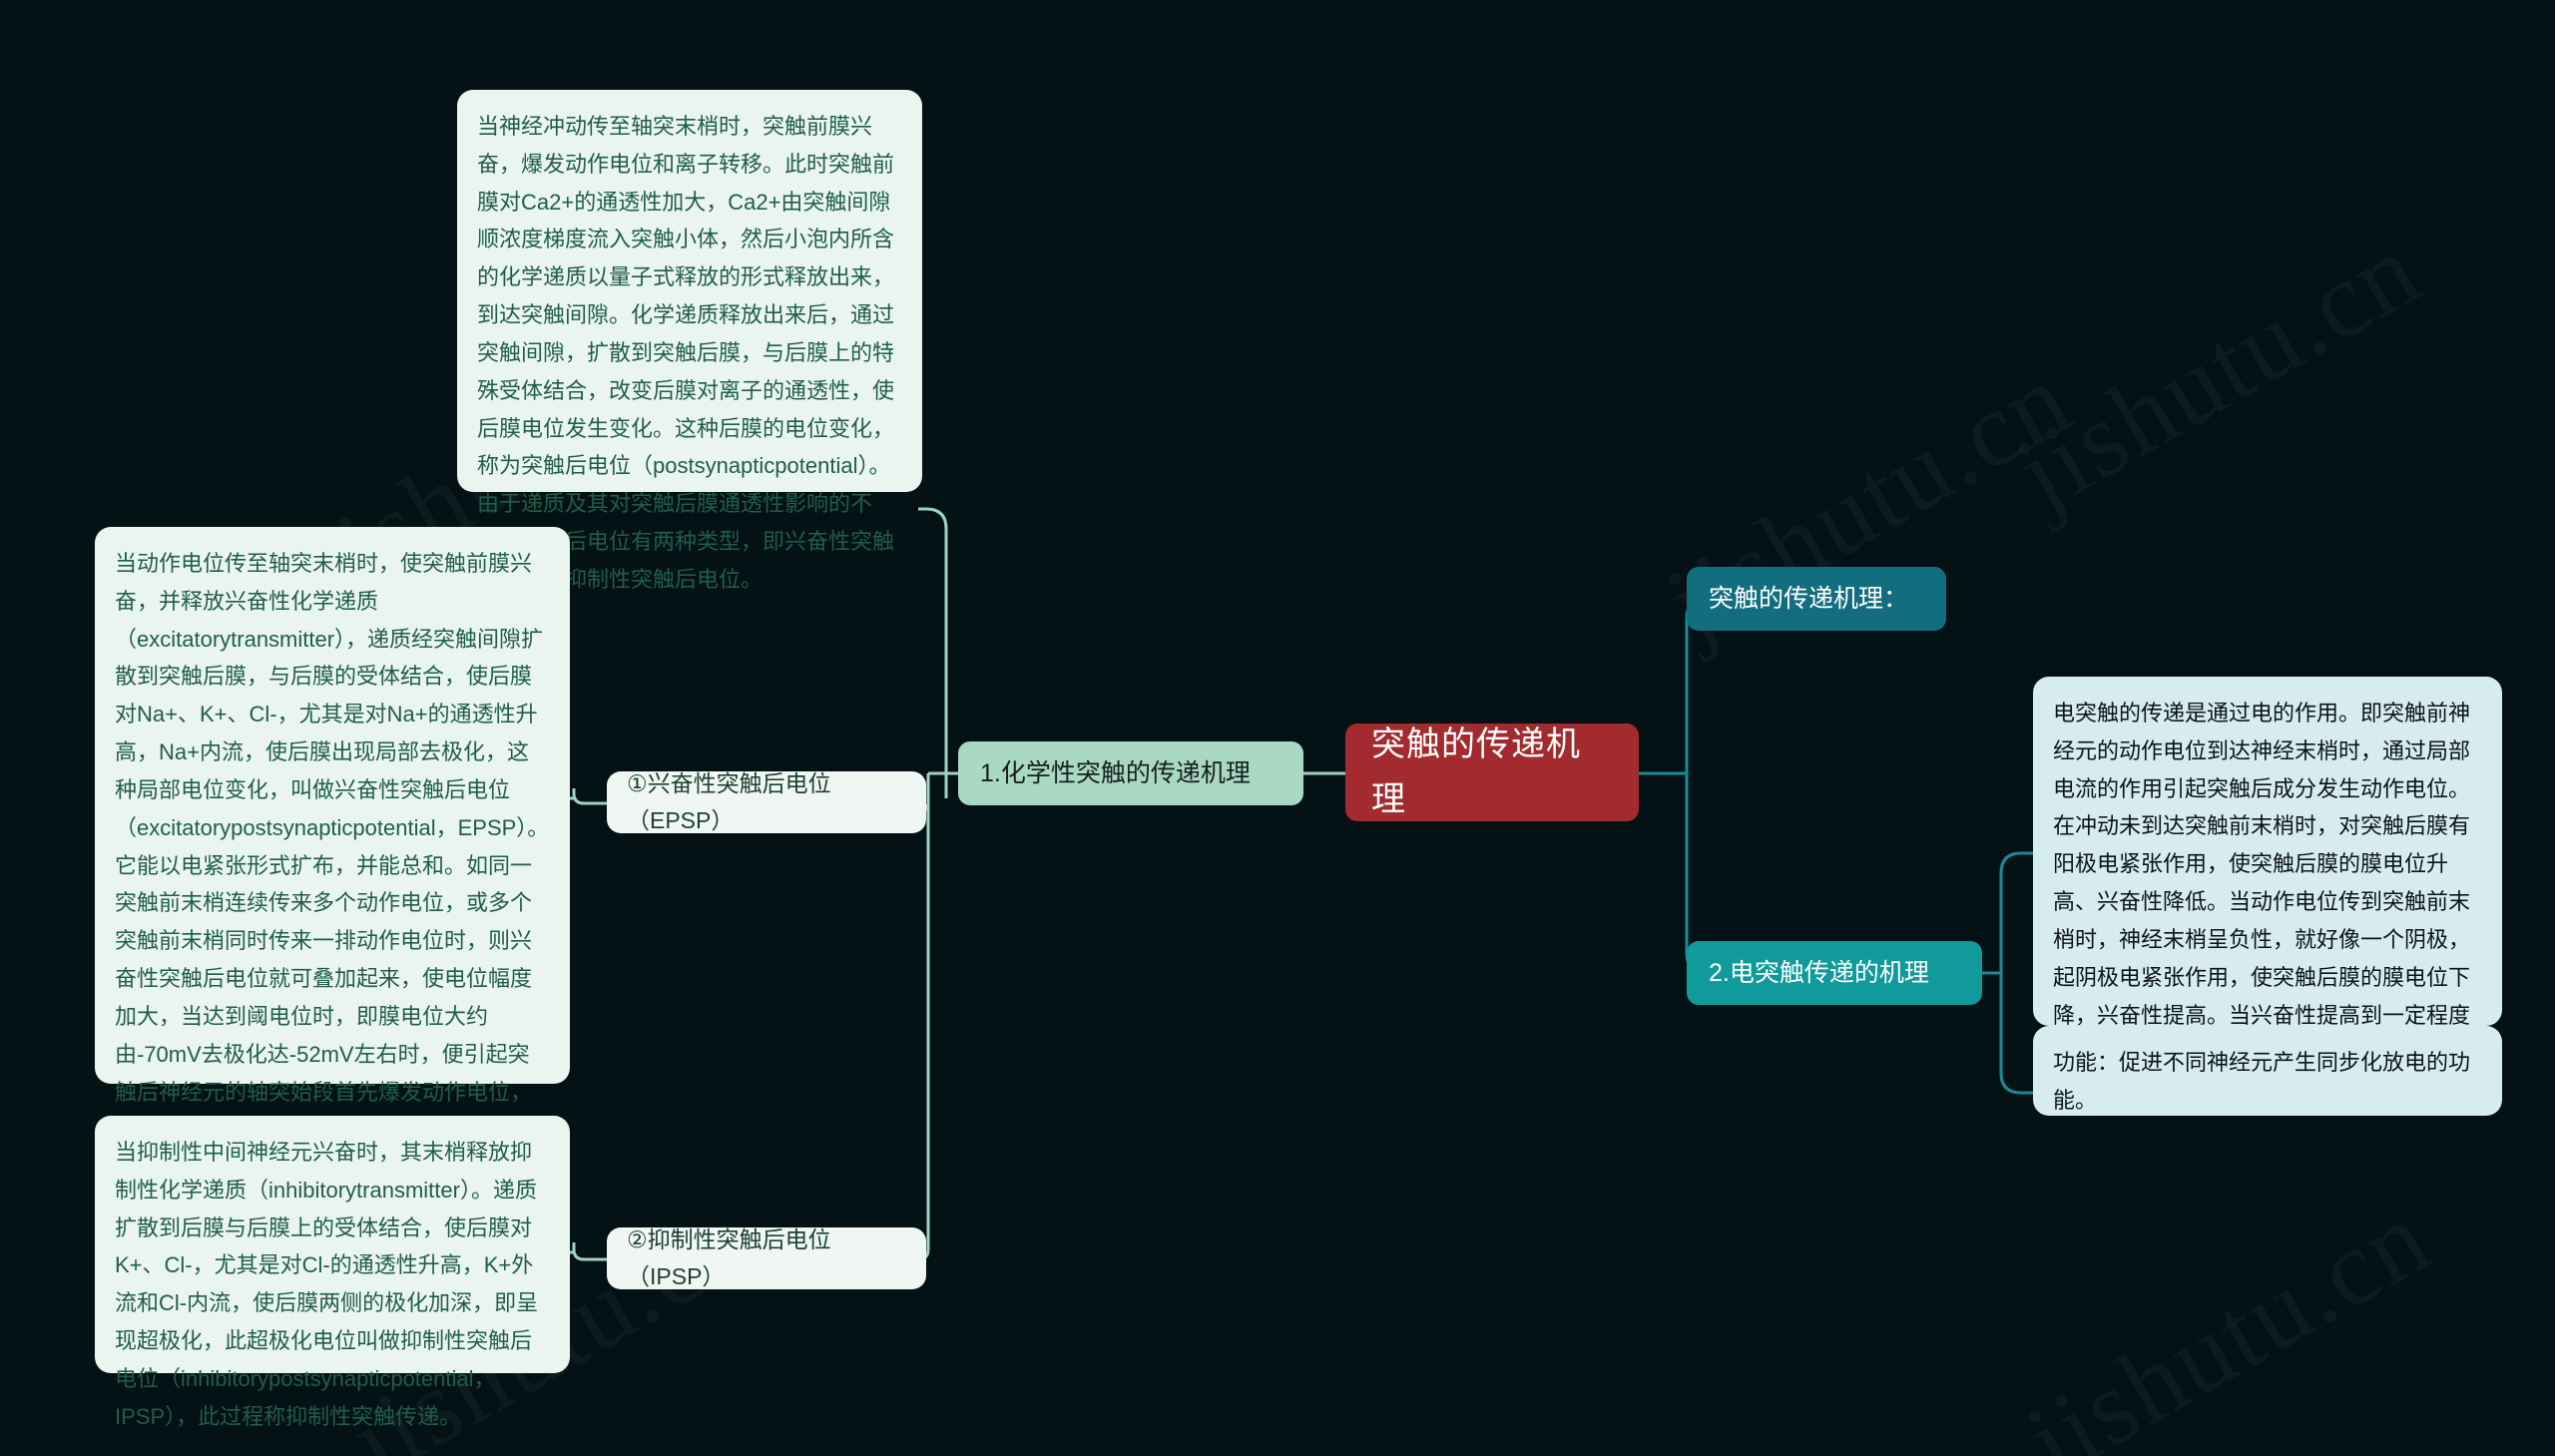  Describe the element at coordinates (1492, 772) in the screenshot. I see `root-node: 突触的传递机理` at that location.